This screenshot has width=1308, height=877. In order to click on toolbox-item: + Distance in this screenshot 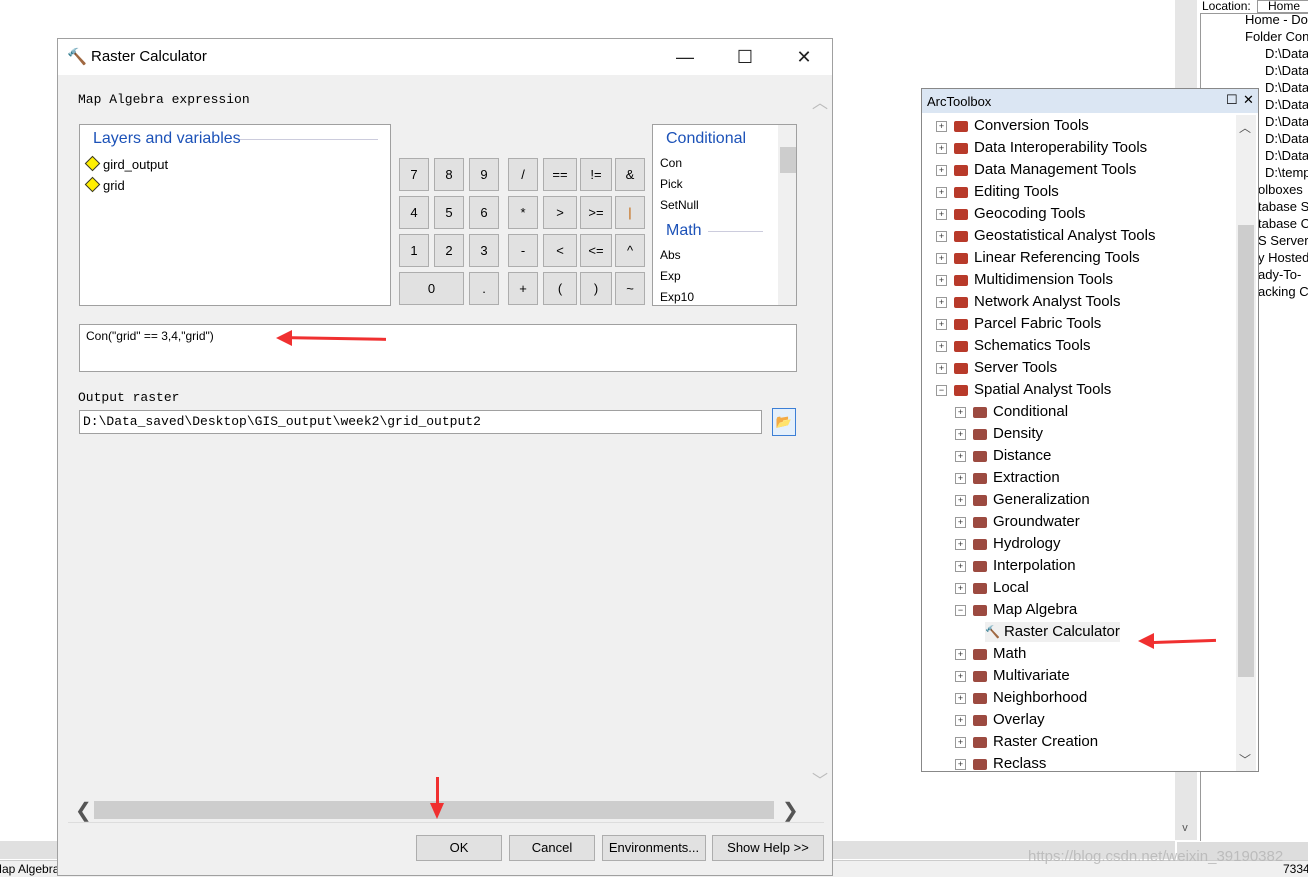, I will do `click(1003, 456)`.